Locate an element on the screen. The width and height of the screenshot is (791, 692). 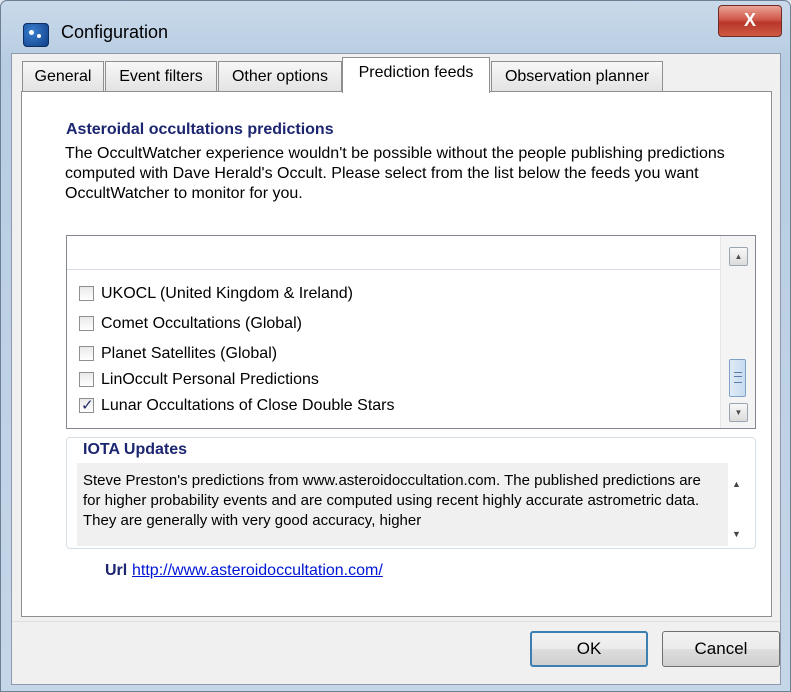
url-label: Url is located at coordinates (116, 570).